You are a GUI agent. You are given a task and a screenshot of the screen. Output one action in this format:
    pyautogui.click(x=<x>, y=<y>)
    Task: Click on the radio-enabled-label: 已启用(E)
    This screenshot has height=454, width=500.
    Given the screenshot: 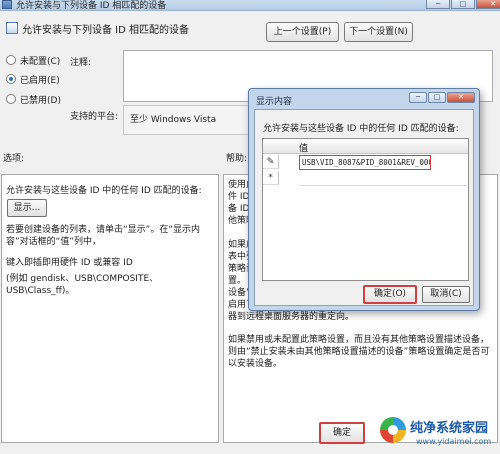 What is the action you would take?
    pyautogui.click(x=40, y=80)
    